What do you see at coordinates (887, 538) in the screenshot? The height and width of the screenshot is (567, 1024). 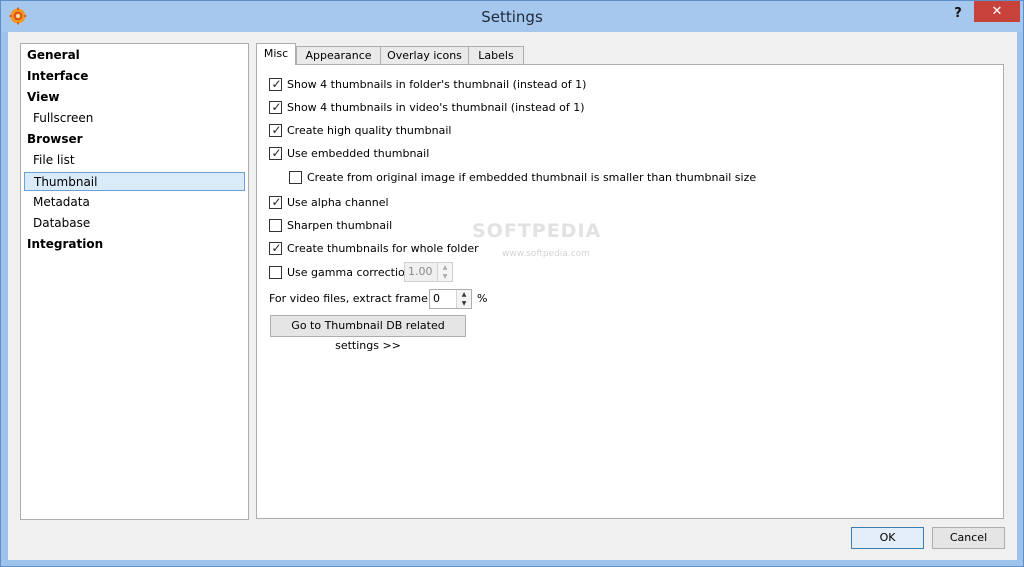 I see `ok-button: OK` at bounding box center [887, 538].